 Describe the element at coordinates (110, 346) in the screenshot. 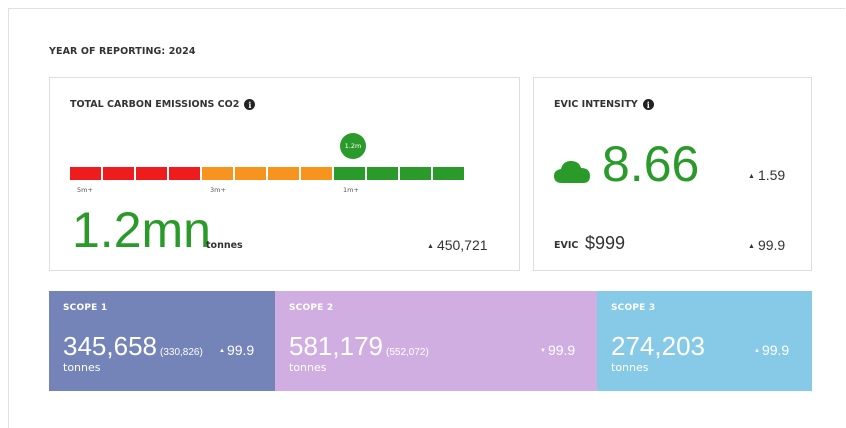

I see `scope-current-value: 345,658` at that location.